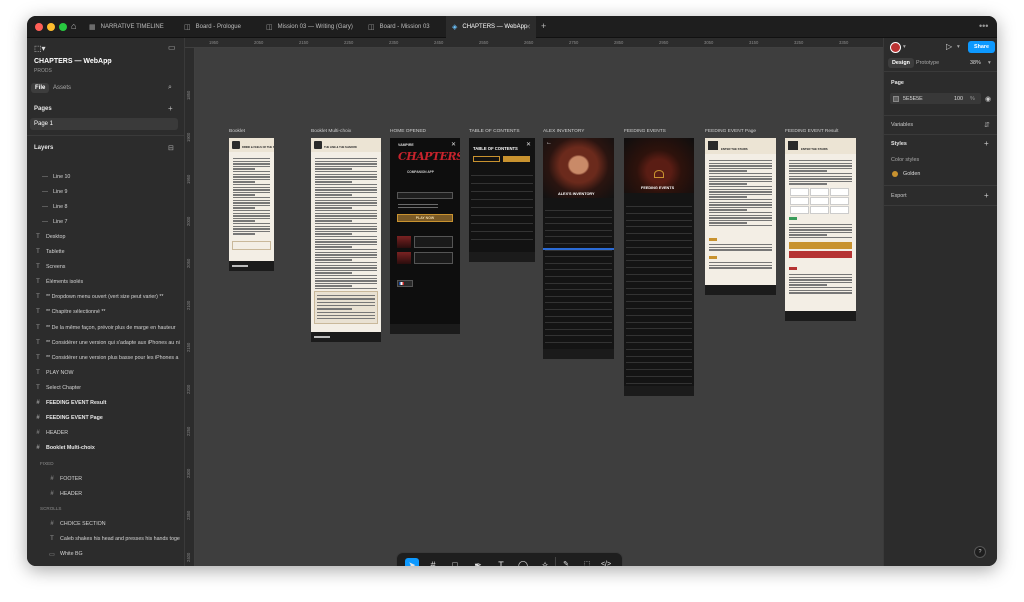 Image resolution: width=1024 pixels, height=602 pixels. I want to click on layer-row: — Line 9, so click(105, 191).